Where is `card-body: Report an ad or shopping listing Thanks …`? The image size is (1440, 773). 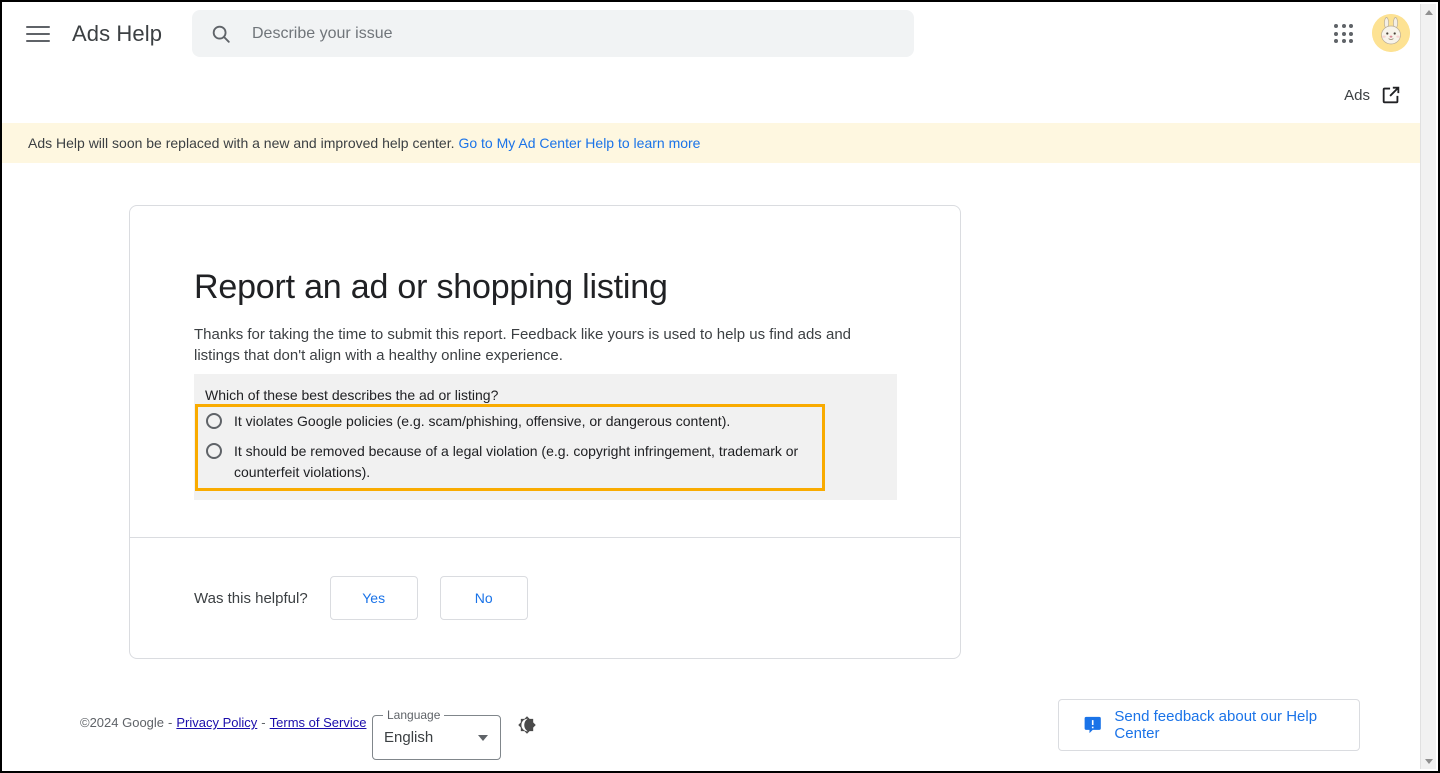 card-body: Report an ad or shopping listing Thanks … is located at coordinates (545, 286).